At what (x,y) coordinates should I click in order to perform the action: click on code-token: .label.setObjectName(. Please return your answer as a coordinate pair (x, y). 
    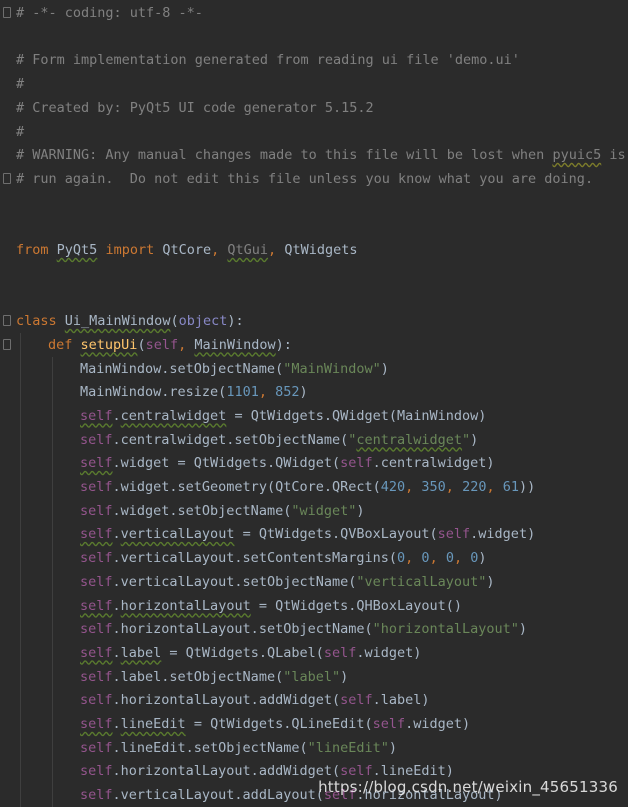
    Looking at the image, I should click on (198, 676).